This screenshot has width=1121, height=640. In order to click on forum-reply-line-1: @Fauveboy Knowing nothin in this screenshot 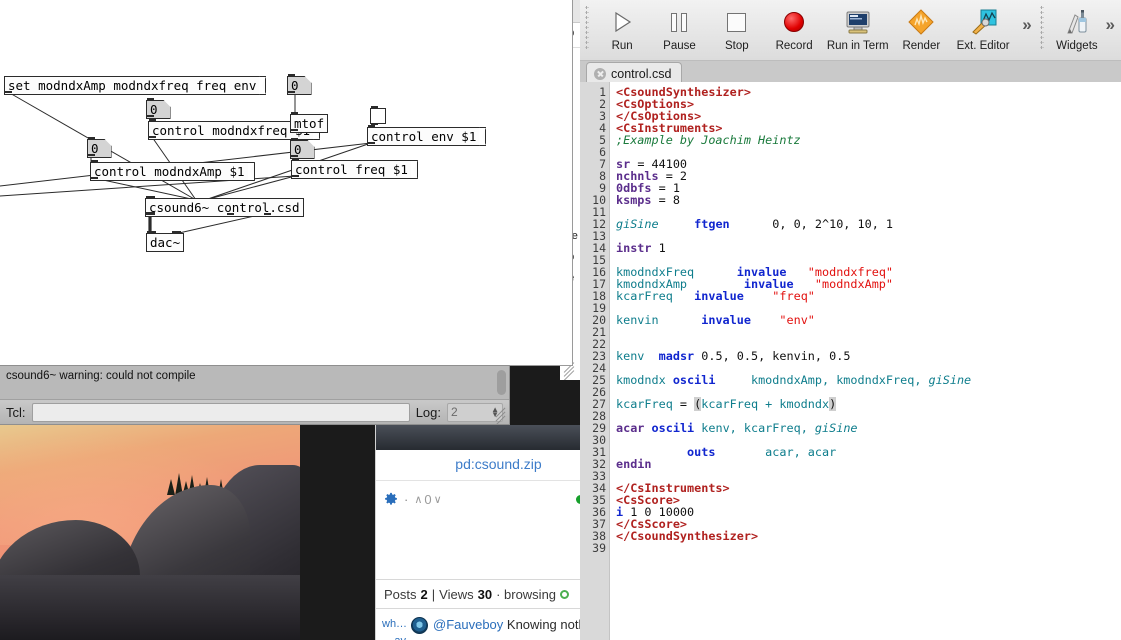, I will do `click(514, 624)`.